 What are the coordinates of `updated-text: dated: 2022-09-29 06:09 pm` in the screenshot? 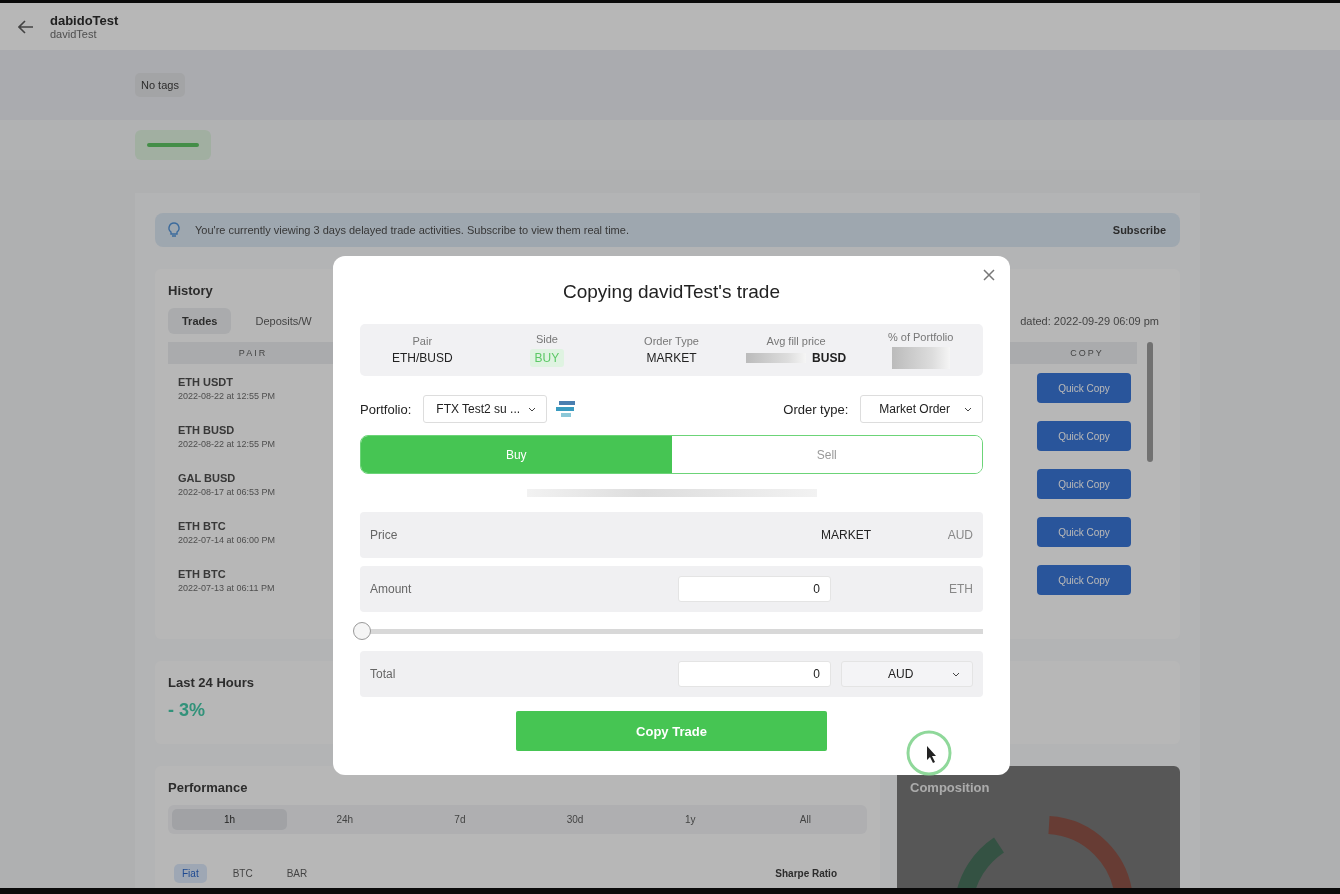 It's located at (1089, 321).